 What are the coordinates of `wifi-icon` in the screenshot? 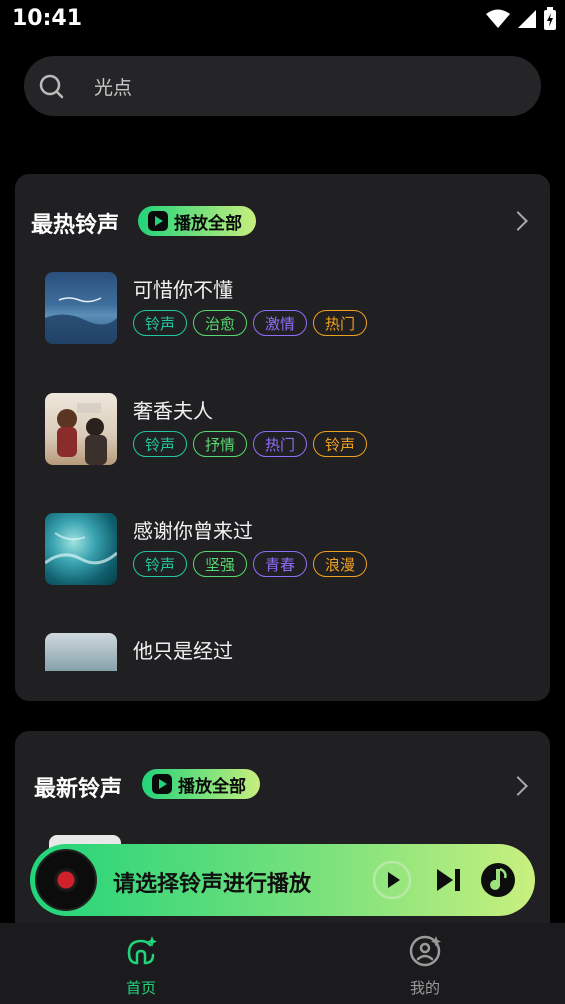 It's located at (498, 18).